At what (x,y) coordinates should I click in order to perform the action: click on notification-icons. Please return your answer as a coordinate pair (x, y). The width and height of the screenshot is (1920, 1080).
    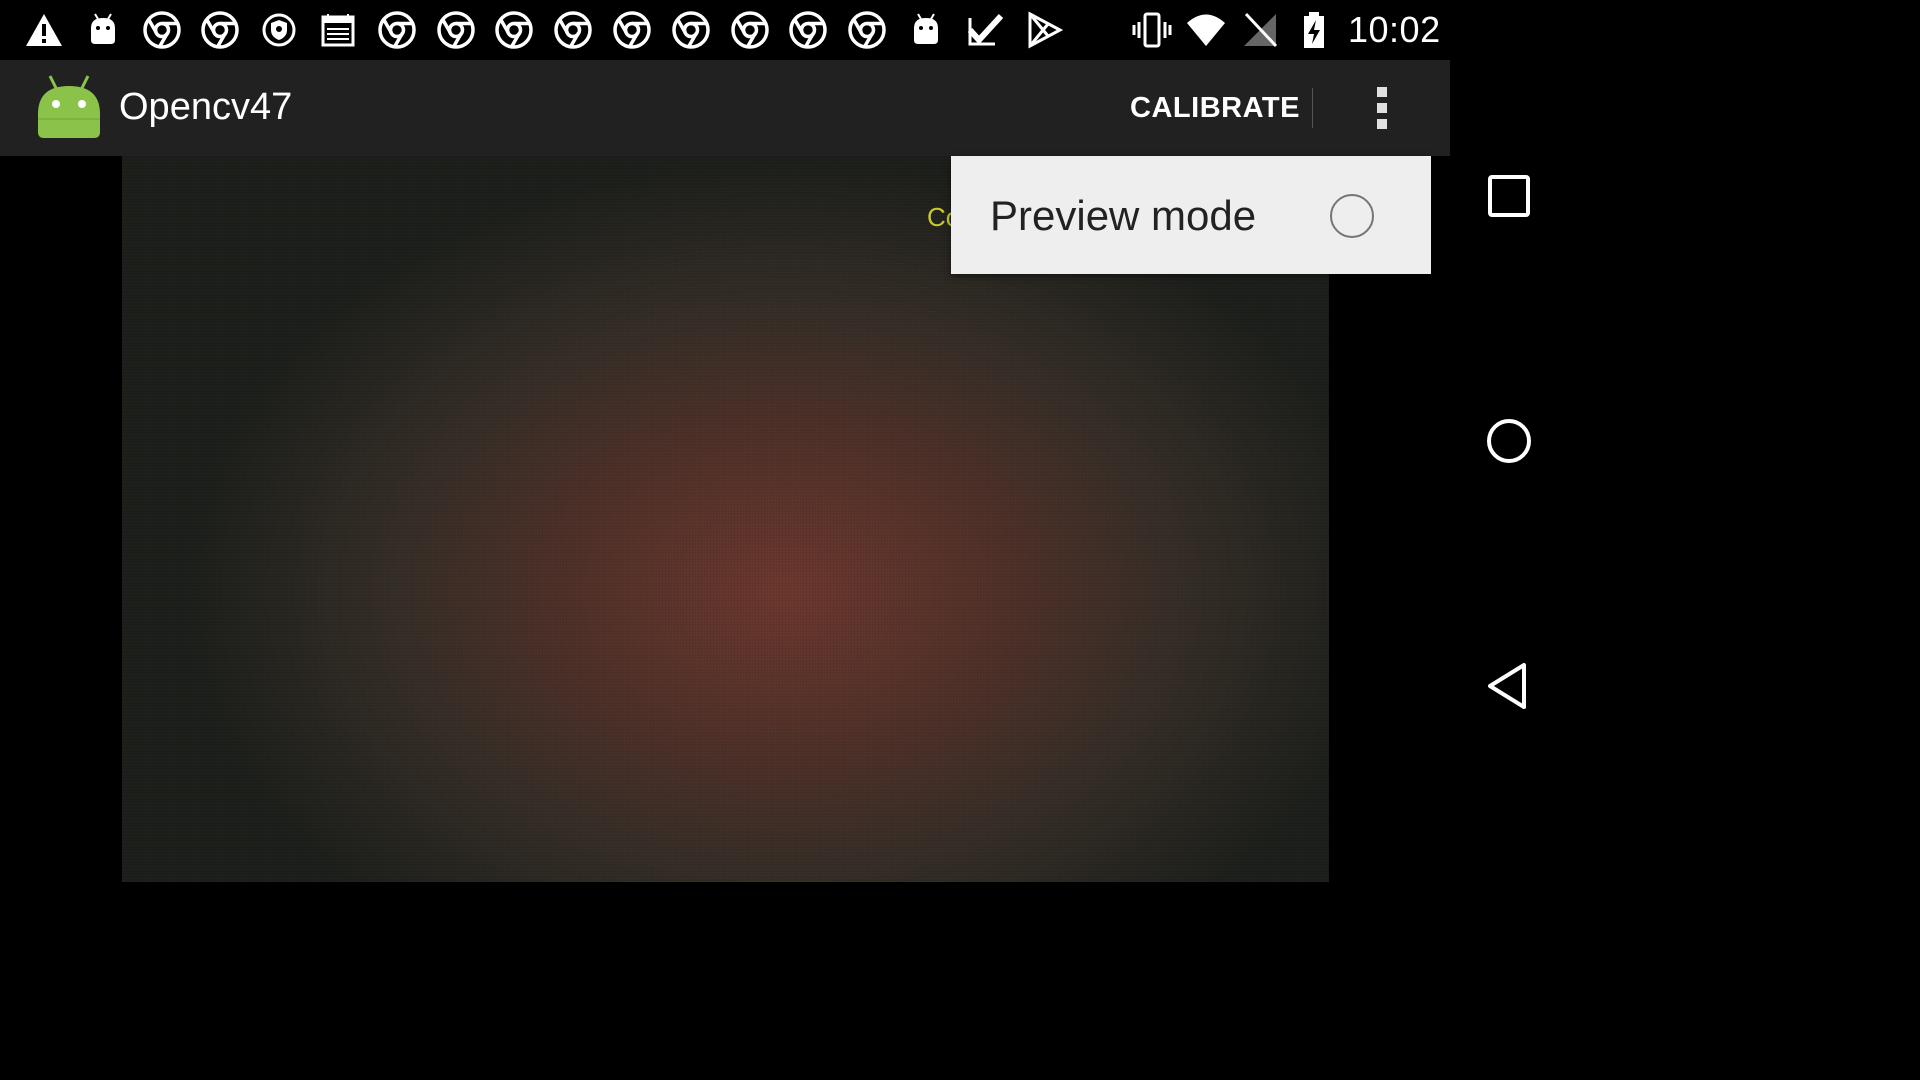
    Looking at the image, I should click on (551, 30).